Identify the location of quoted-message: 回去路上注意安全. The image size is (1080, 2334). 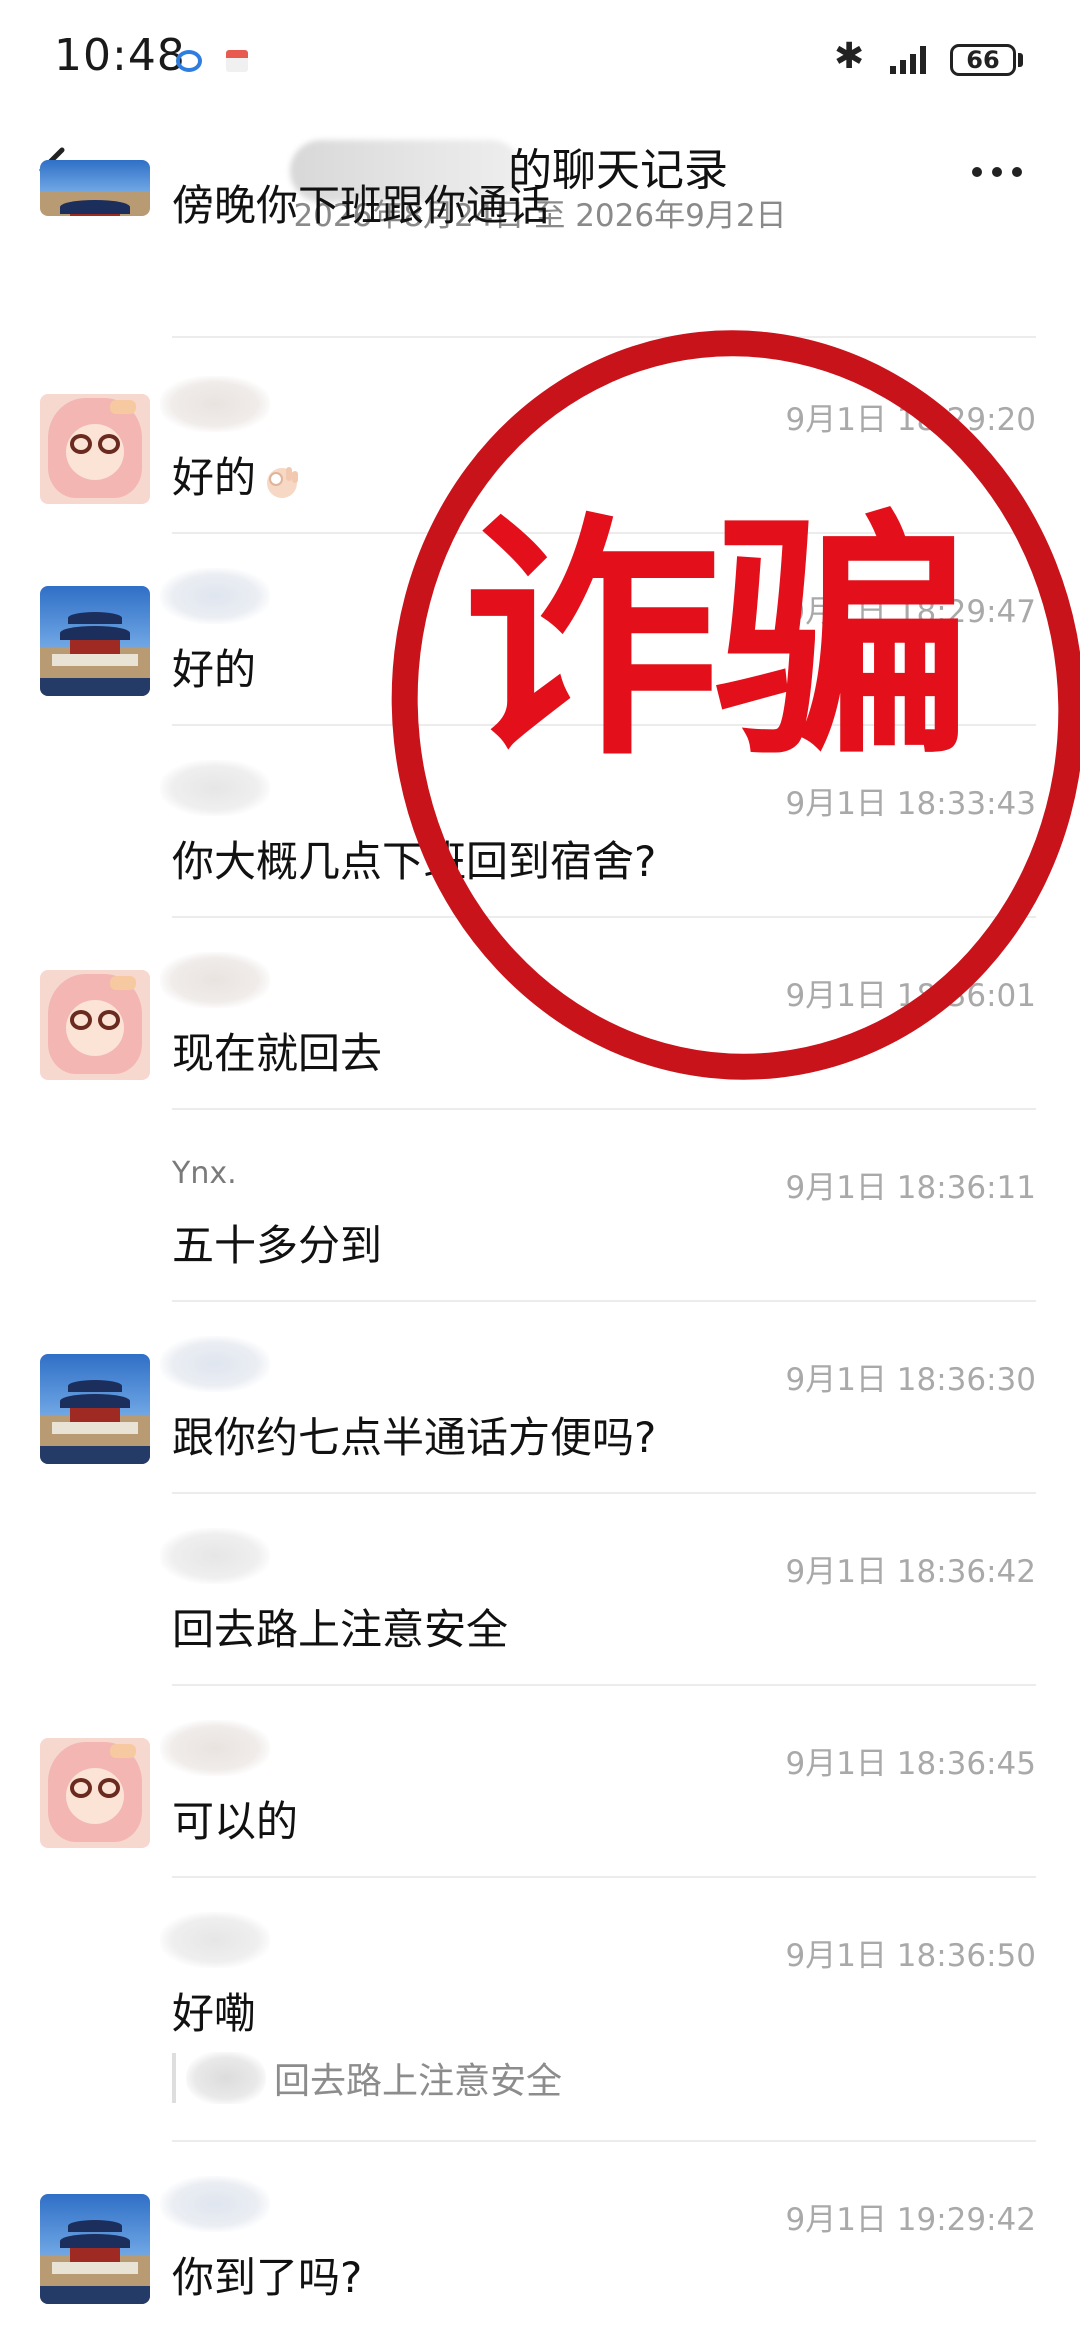
(367, 2078).